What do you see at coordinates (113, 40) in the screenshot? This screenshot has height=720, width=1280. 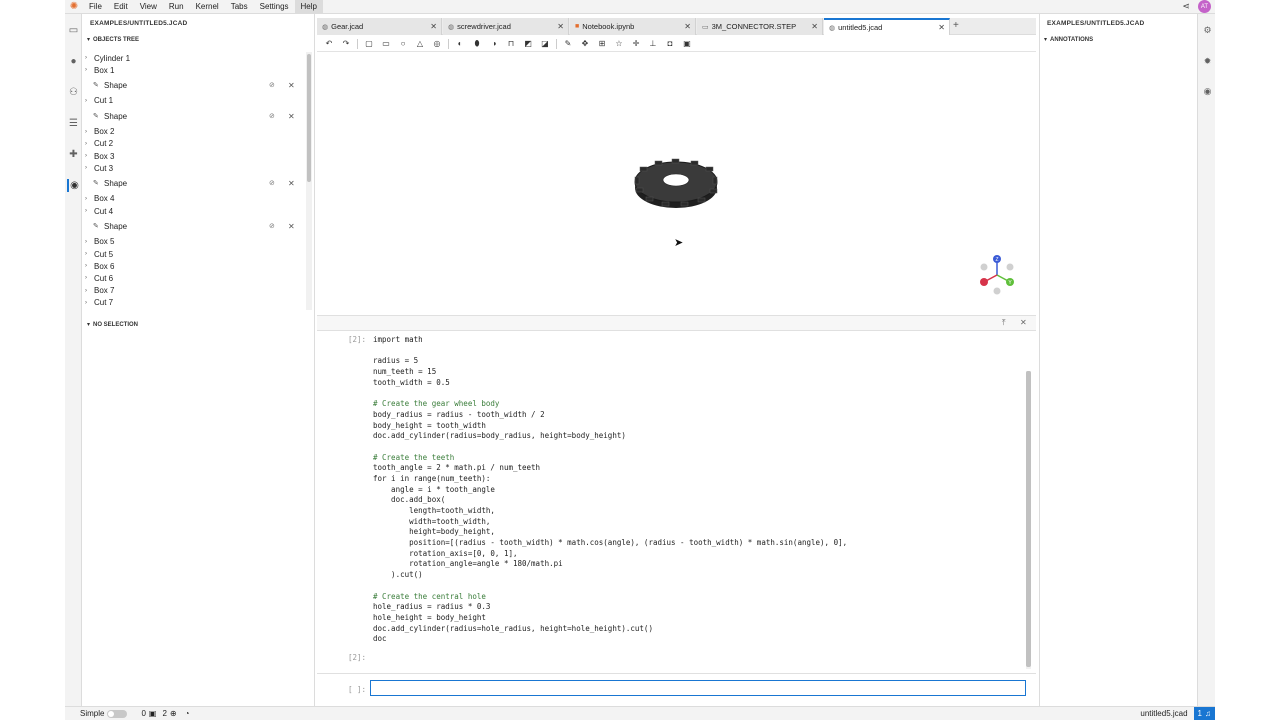 I see `objects-tree-header: ▾ OBJECTS TREE` at bounding box center [113, 40].